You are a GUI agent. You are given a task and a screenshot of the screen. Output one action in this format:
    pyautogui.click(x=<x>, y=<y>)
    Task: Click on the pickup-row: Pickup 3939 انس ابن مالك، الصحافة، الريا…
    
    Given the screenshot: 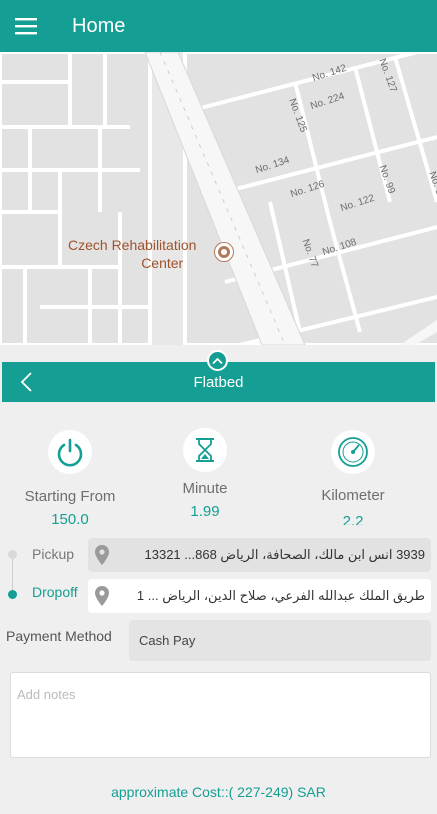 What is the action you would take?
    pyautogui.click(x=218, y=555)
    